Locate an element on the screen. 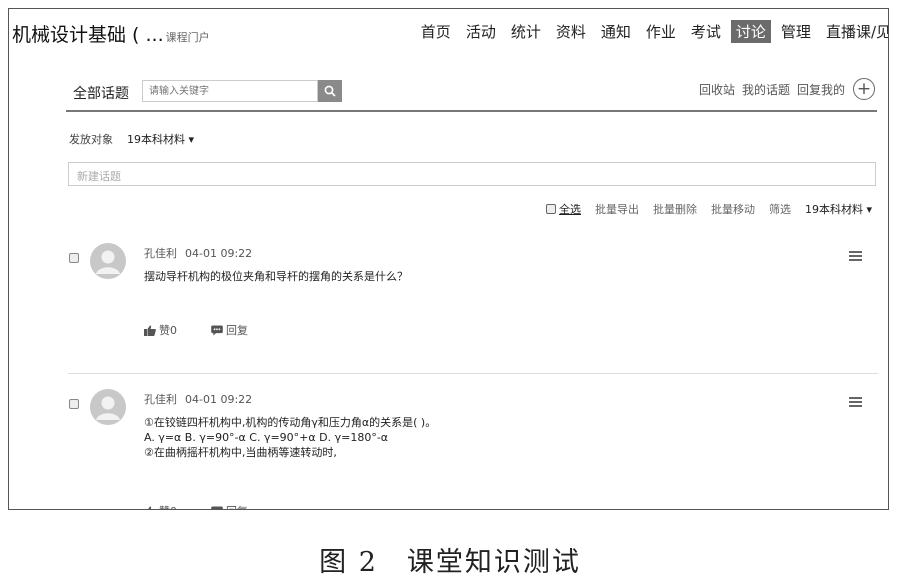  bulk-export-button: 批量导出 is located at coordinates (617, 209).